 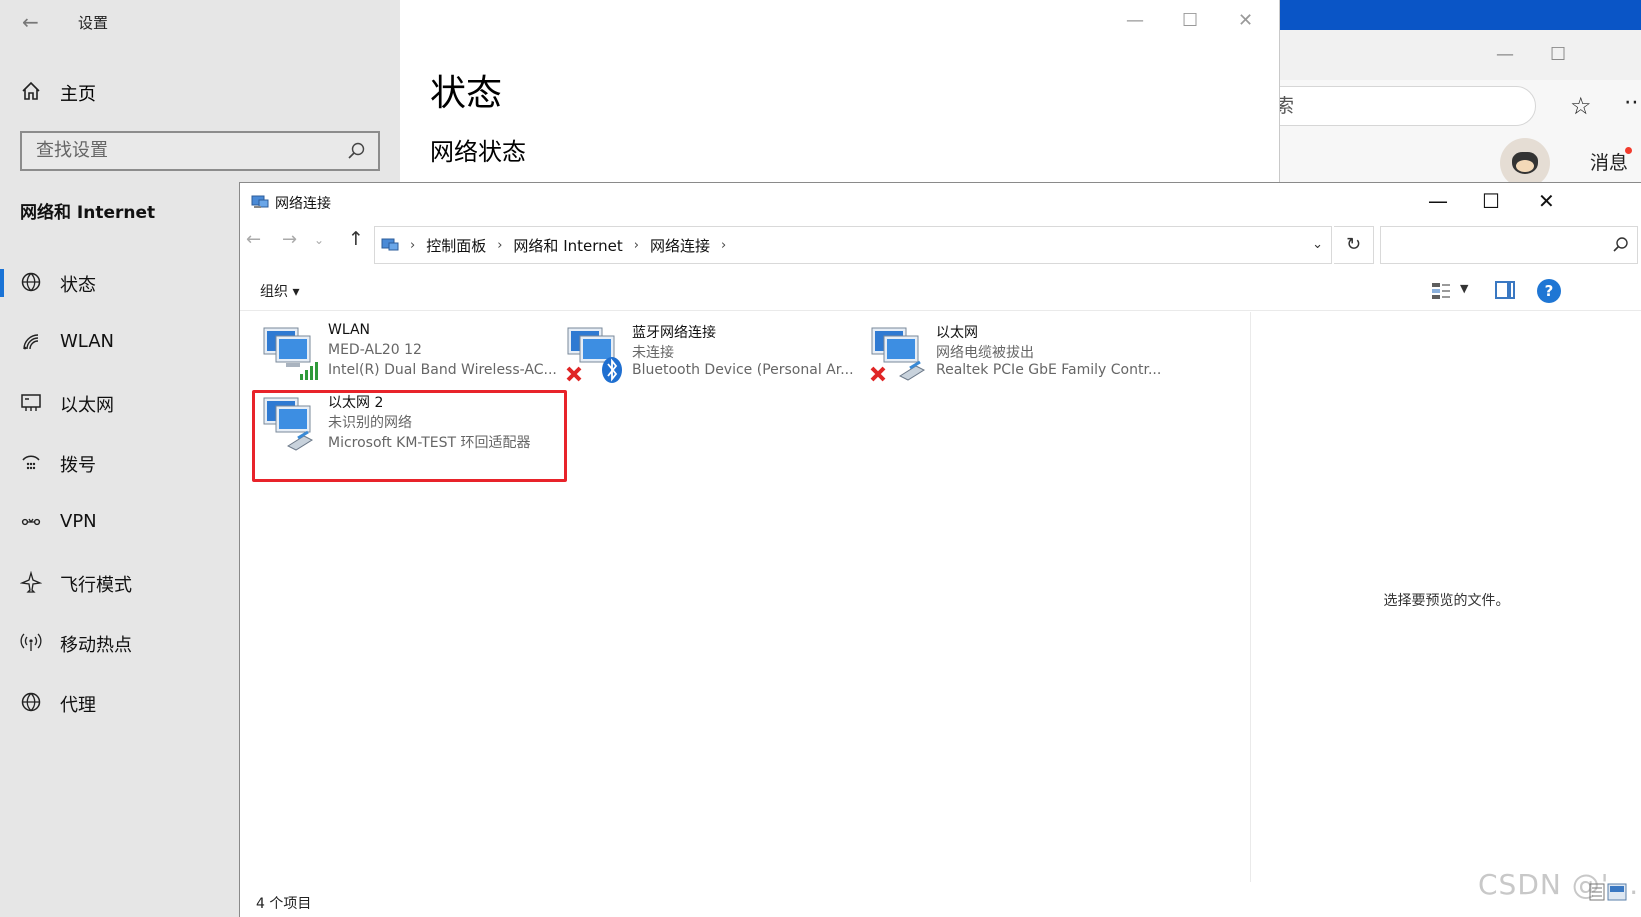 What do you see at coordinates (72, 150) in the screenshot?
I see `settings-search-placeholder: 查找设置` at bounding box center [72, 150].